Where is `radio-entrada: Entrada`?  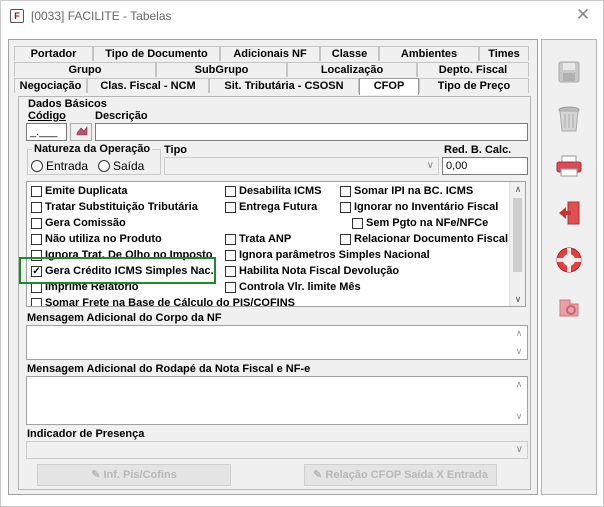
radio-entrada: Entrada is located at coordinates (59, 166).